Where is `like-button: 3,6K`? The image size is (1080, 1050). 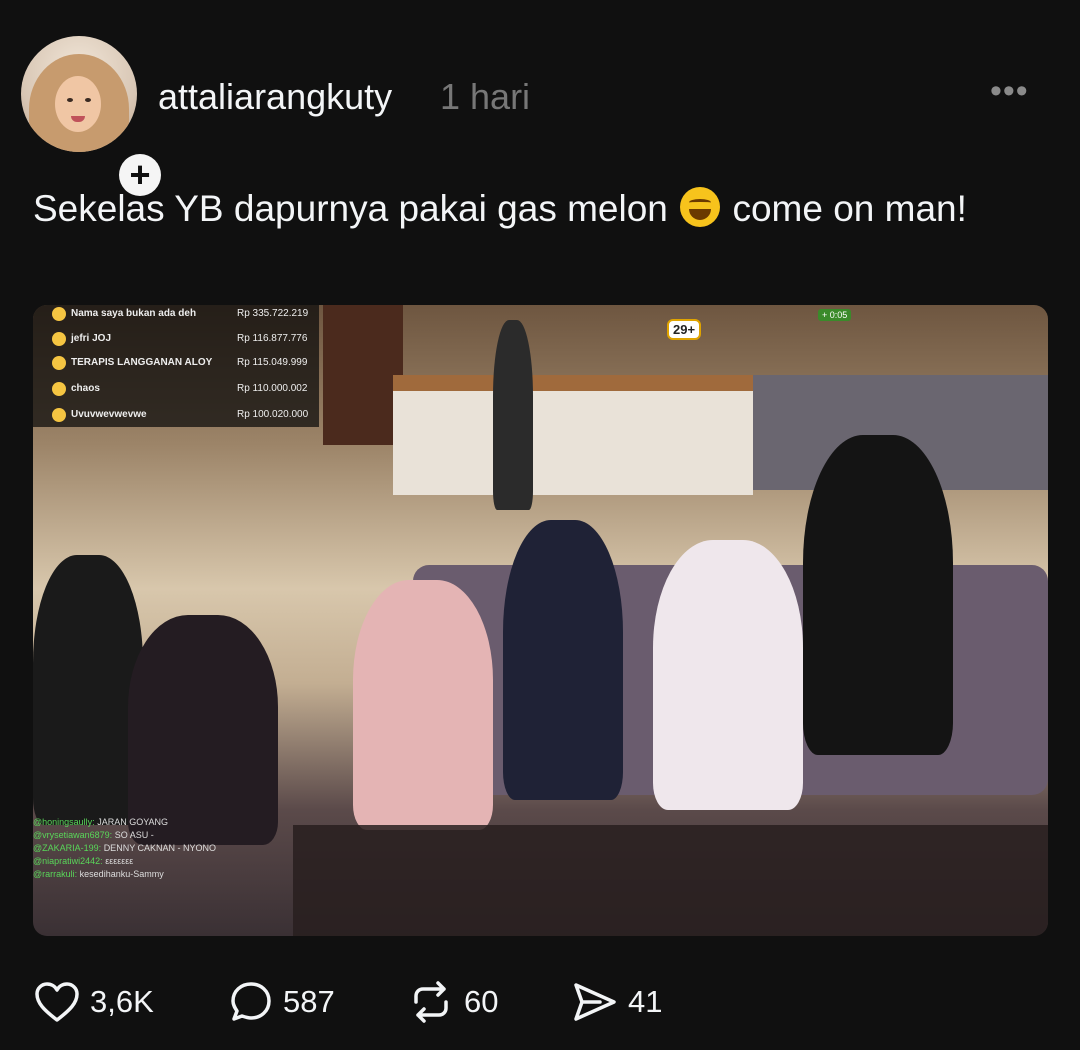
like-button: 3,6K is located at coordinates (94, 1002).